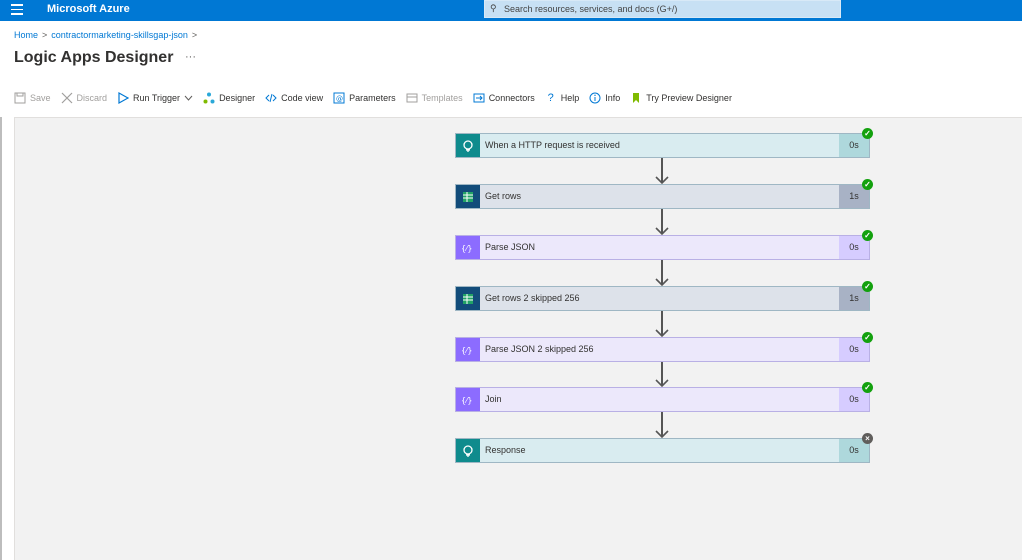 This screenshot has height=560, width=1022. What do you see at coordinates (302, 98) in the screenshot?
I see `code-view-label: Code view` at bounding box center [302, 98].